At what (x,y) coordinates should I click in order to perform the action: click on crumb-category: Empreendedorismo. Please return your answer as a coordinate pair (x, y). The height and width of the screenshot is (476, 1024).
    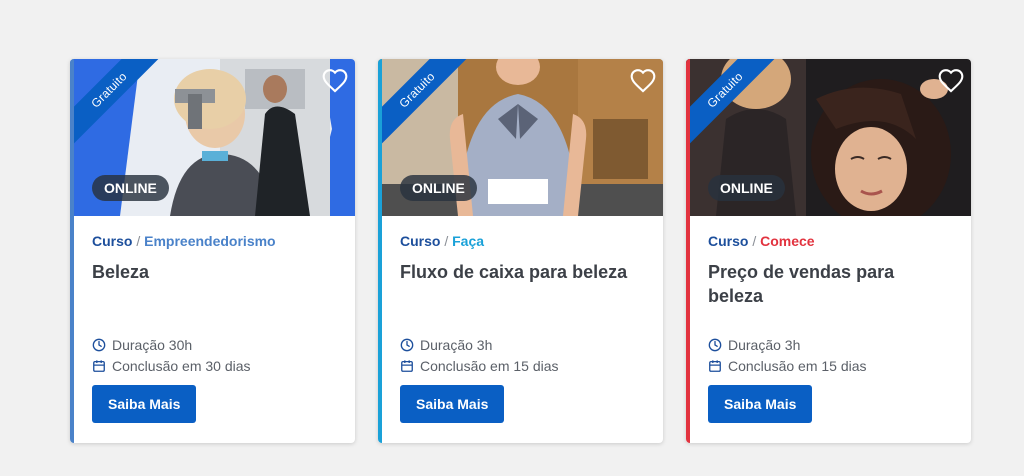
    Looking at the image, I should click on (209, 241).